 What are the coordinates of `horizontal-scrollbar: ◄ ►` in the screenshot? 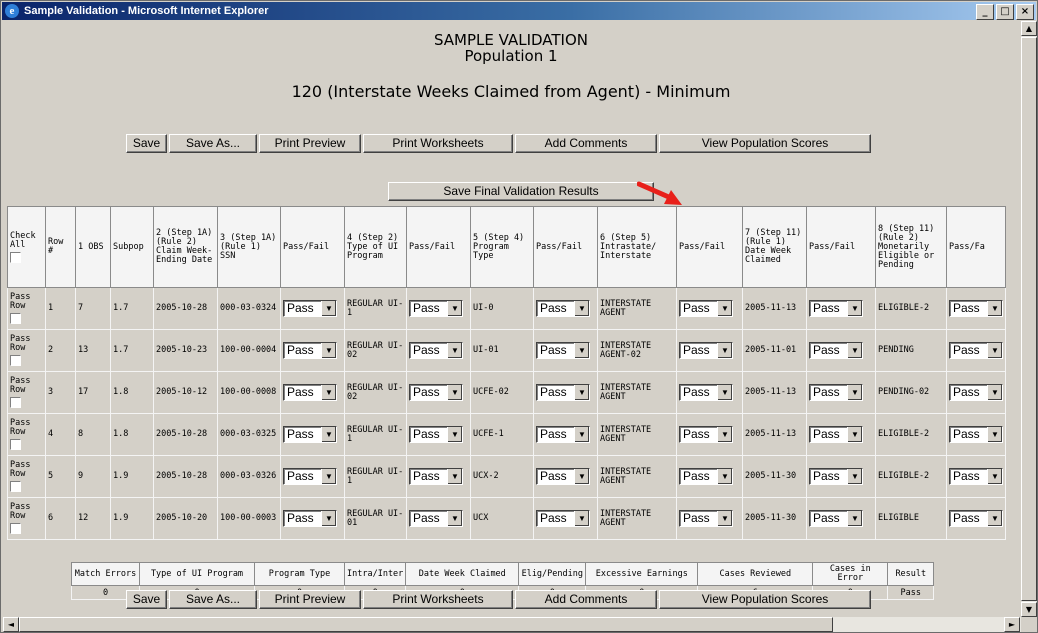 It's located at (512, 624).